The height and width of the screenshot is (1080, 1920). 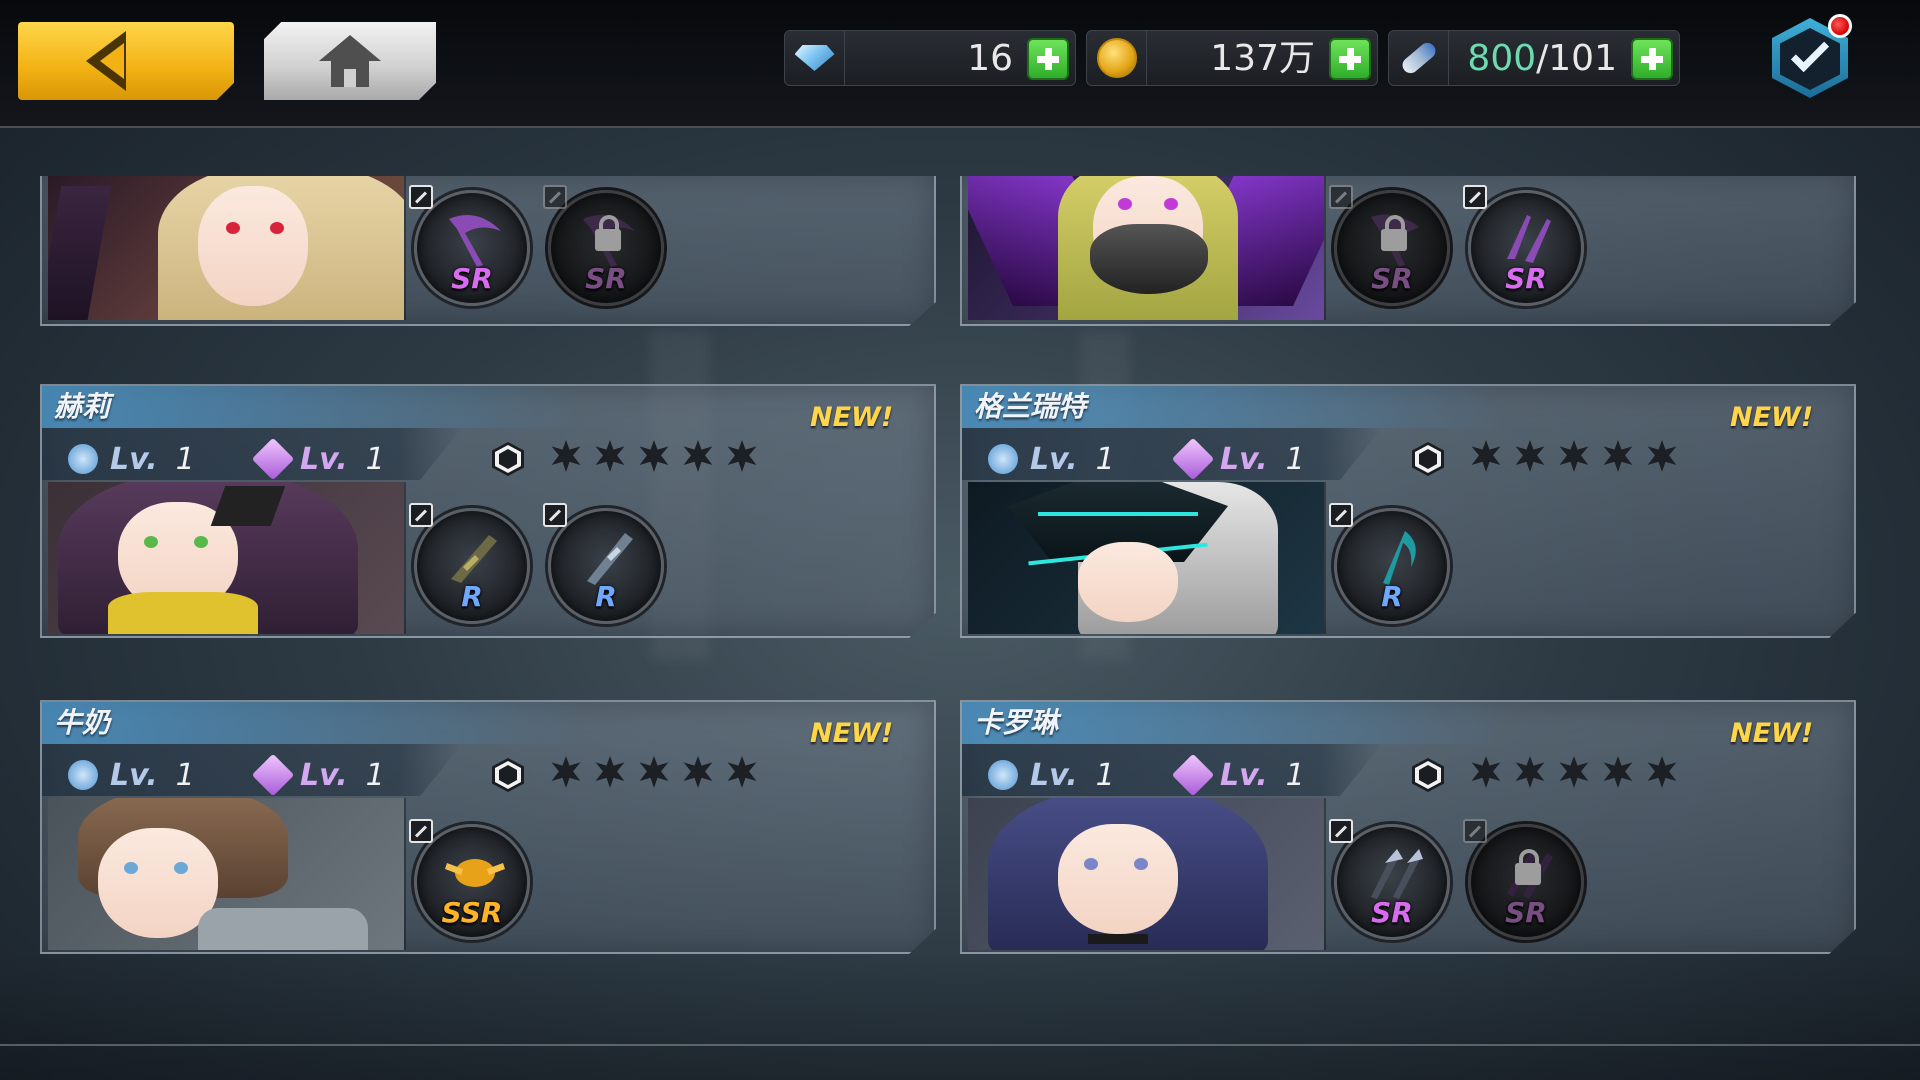 I want to click on diamond-counter: 16, so click(x=930, y=58).